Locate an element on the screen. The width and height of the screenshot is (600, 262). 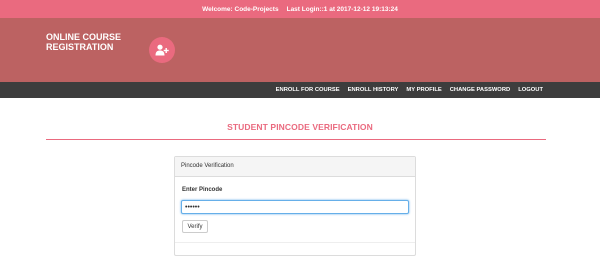
brand-line-1: ONLINE COURSE is located at coordinates (84, 37).